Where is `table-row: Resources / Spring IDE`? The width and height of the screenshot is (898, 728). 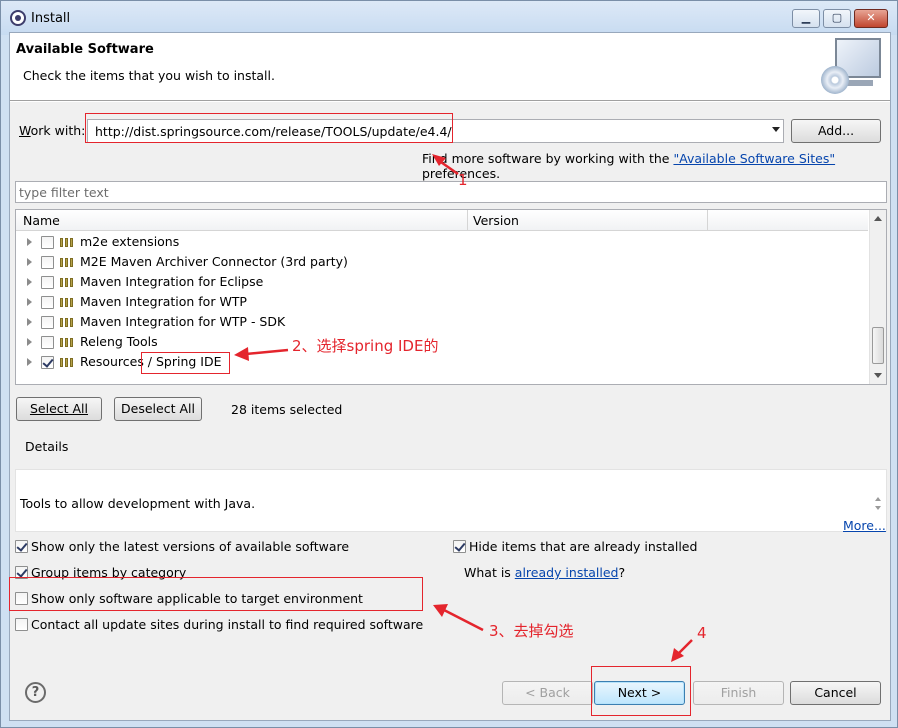 table-row: Resources / Spring IDE is located at coordinates (442, 362).